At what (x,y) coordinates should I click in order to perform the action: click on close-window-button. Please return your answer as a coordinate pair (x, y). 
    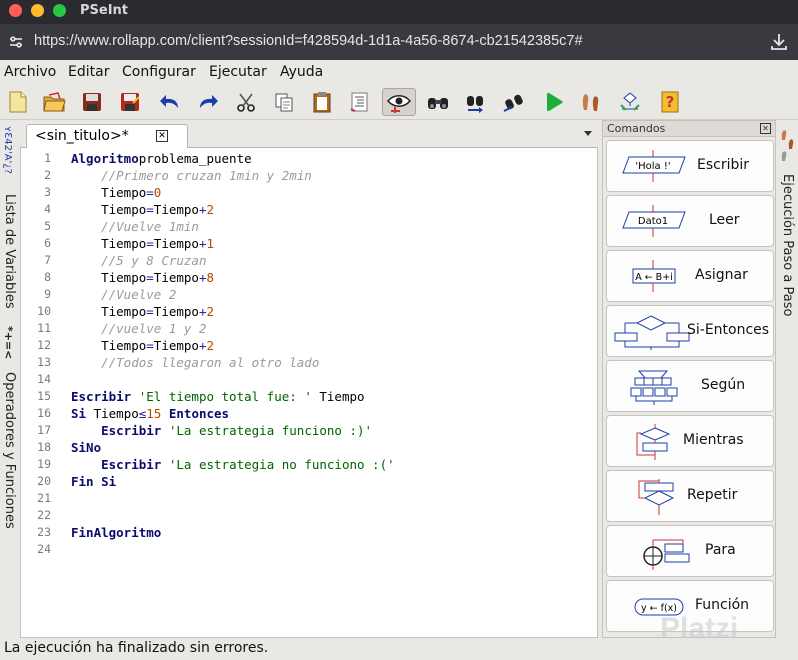
    Looking at the image, I should click on (15, 10).